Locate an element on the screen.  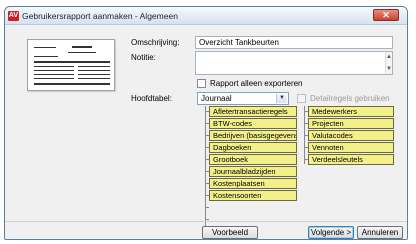
description-input: Overzicht Tankbeurten is located at coordinates (294, 42).